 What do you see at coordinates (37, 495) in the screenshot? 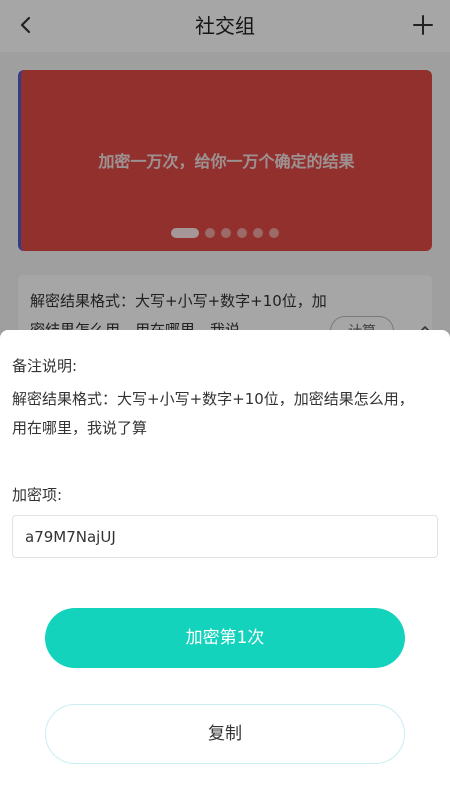
I see `encrypt-item-label: 加密项:` at bounding box center [37, 495].